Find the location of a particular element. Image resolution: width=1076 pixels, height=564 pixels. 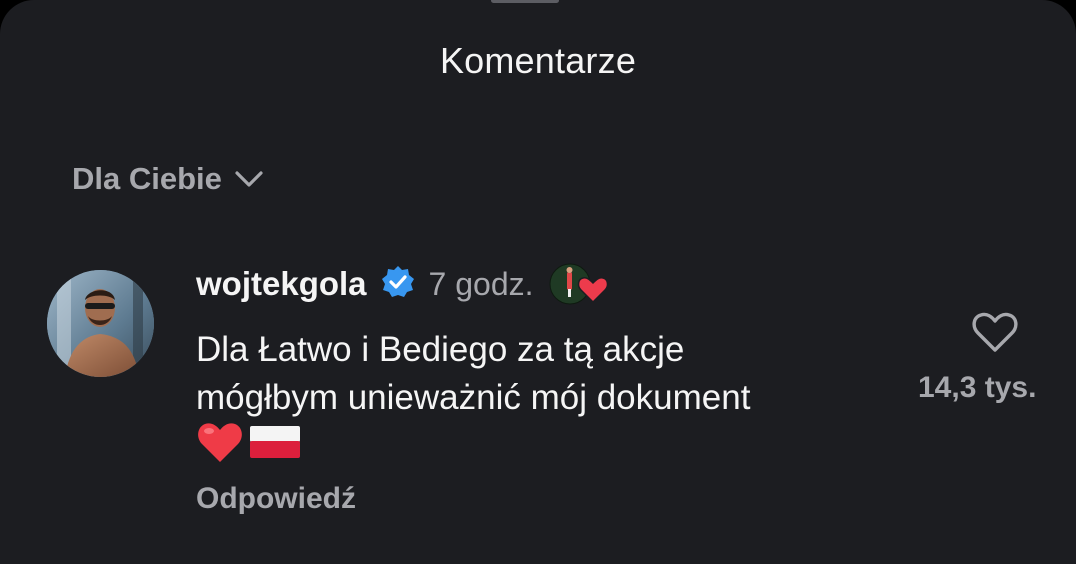

avatar is located at coordinates (100, 323).